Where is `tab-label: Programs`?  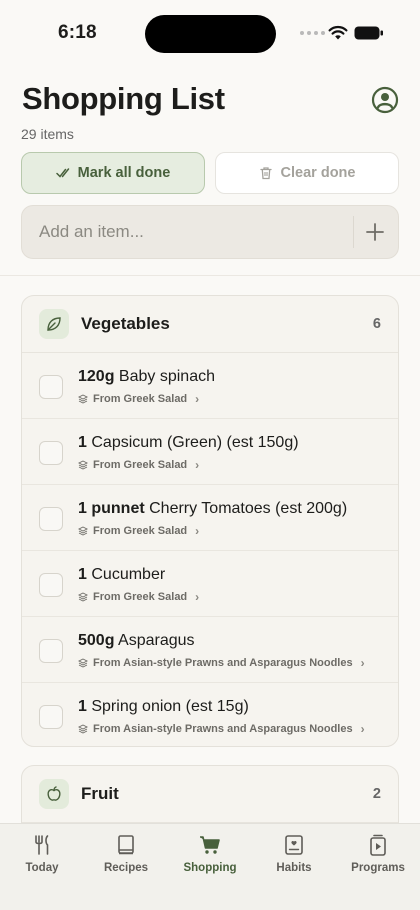 tab-label: Programs is located at coordinates (378, 868).